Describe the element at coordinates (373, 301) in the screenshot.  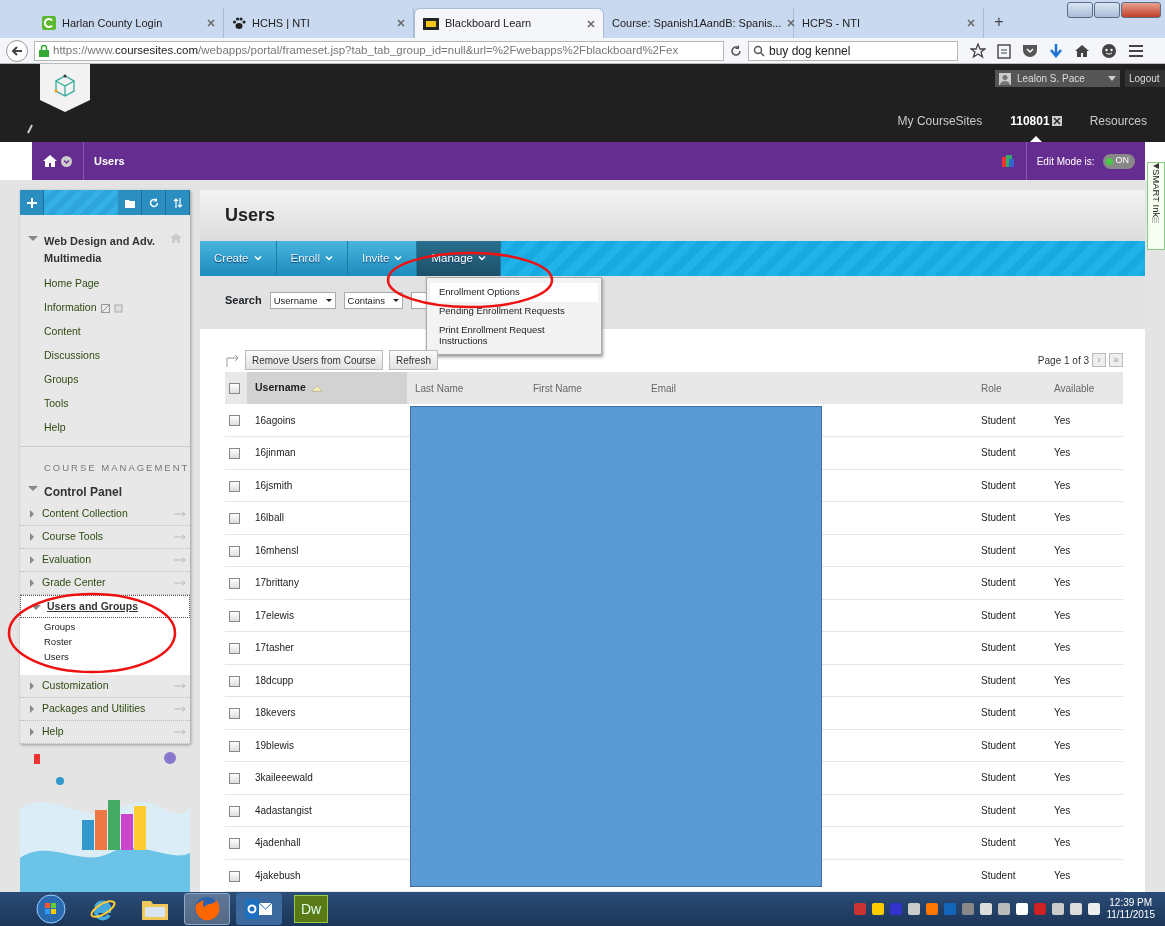
I see `dropdown-select: Contains` at that location.